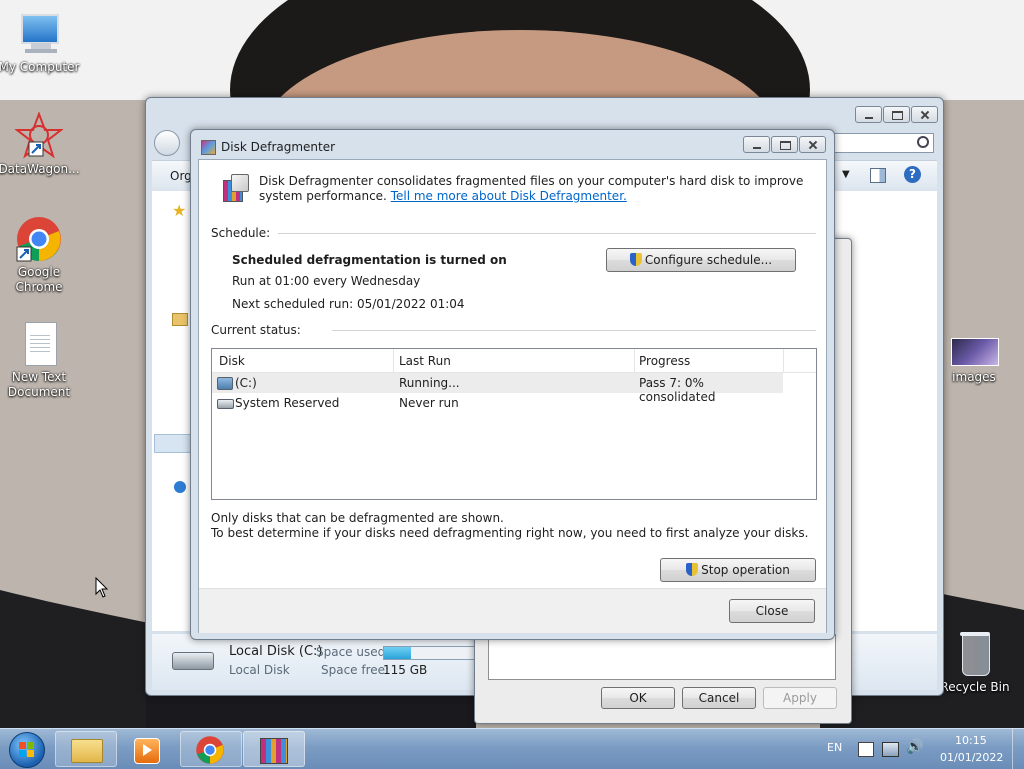 This screenshot has width=1024, height=769. I want to click on language-indicator: EN, so click(834, 747).